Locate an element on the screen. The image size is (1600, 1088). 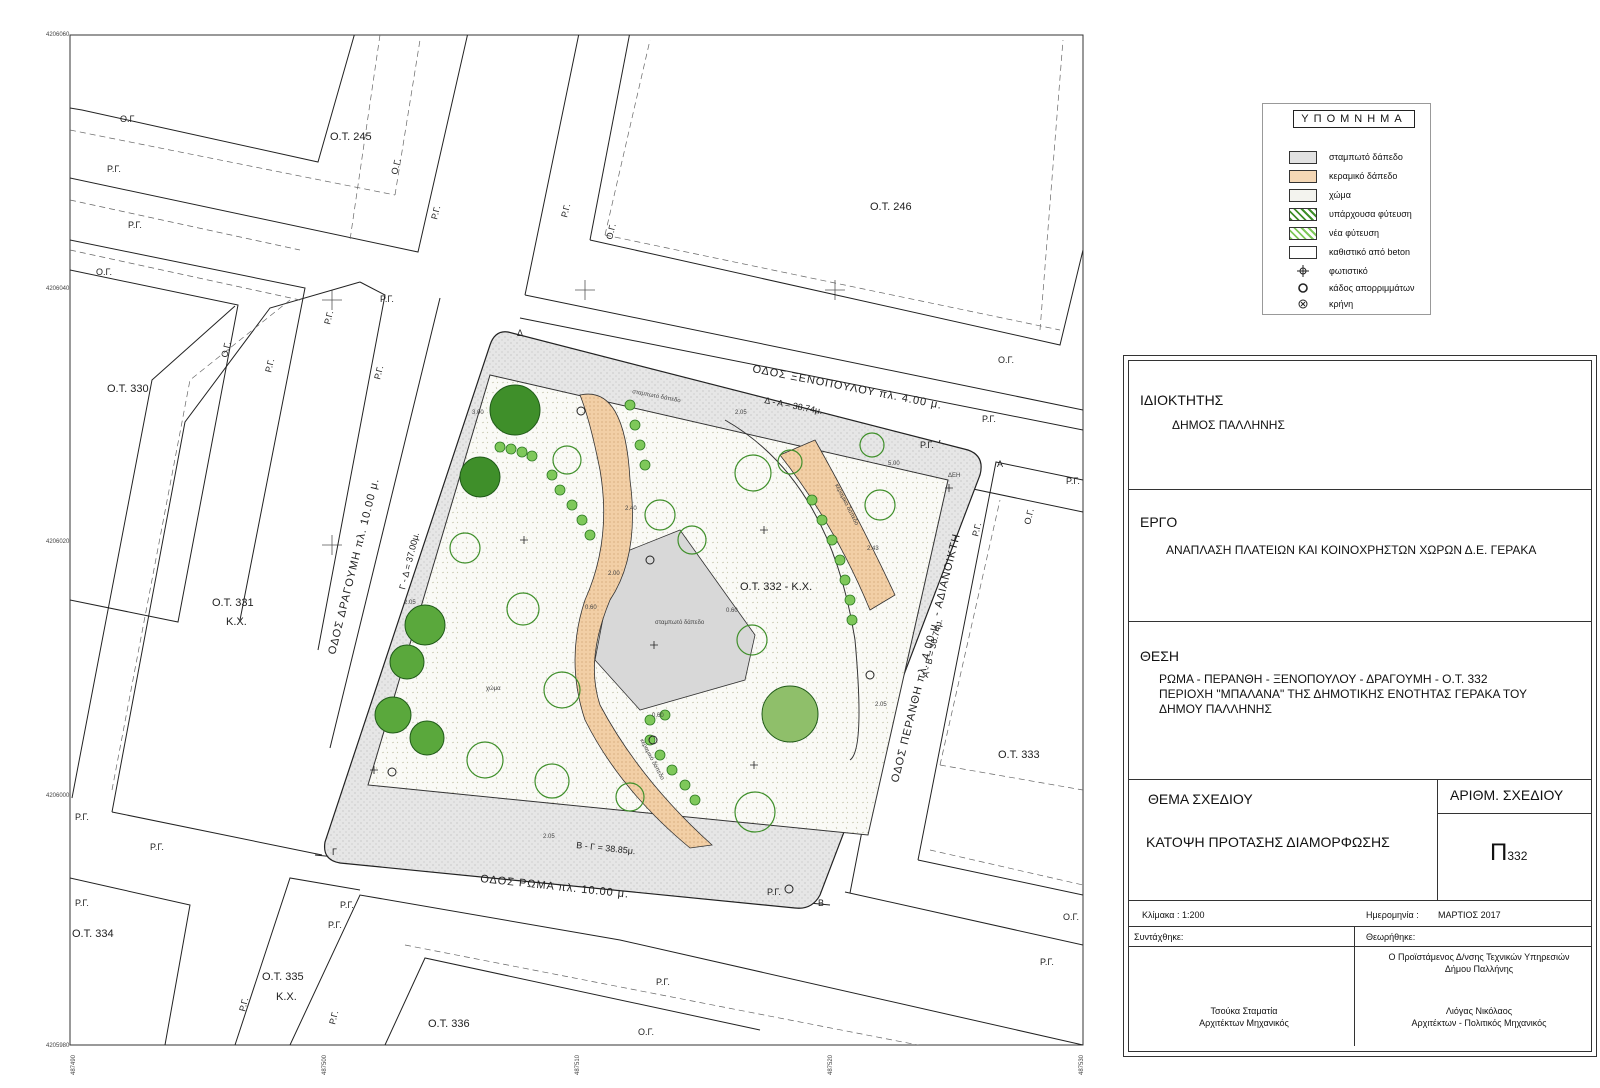
ceramic-swatch is located at coordinates (1303, 176).